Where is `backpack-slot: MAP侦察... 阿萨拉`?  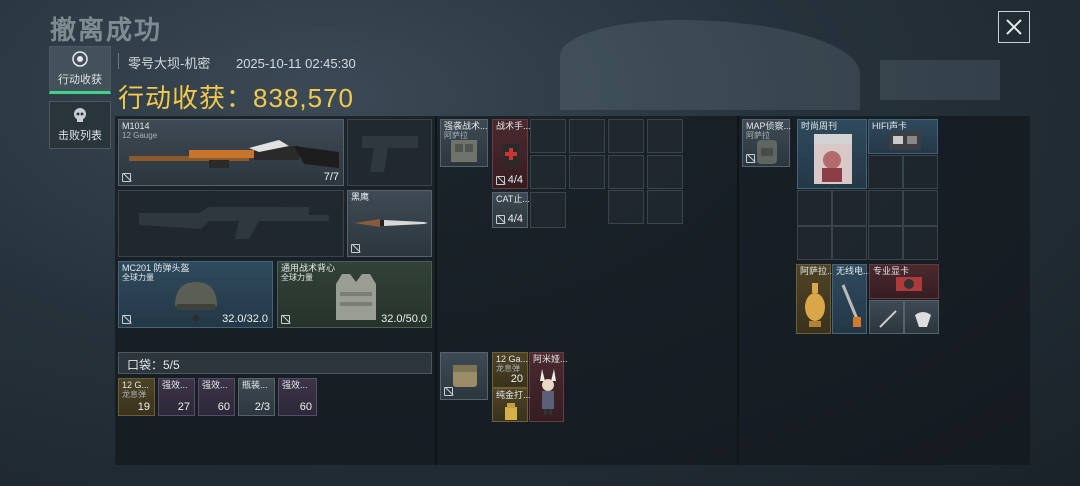
backpack-slot: MAP侦察... 阿萨拉 is located at coordinates (767, 143).